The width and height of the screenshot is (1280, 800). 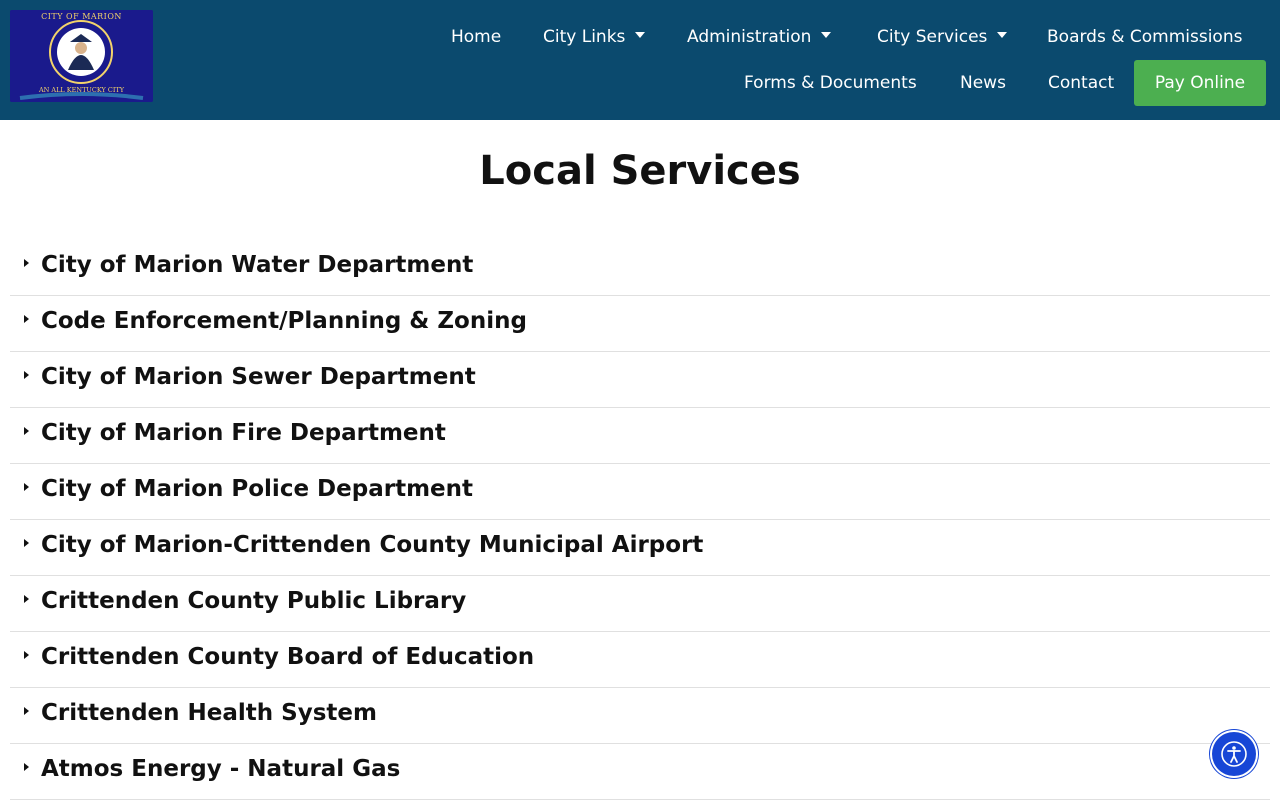 I want to click on accordion-item-label: Crittenden Health System, so click(x=209, y=713).